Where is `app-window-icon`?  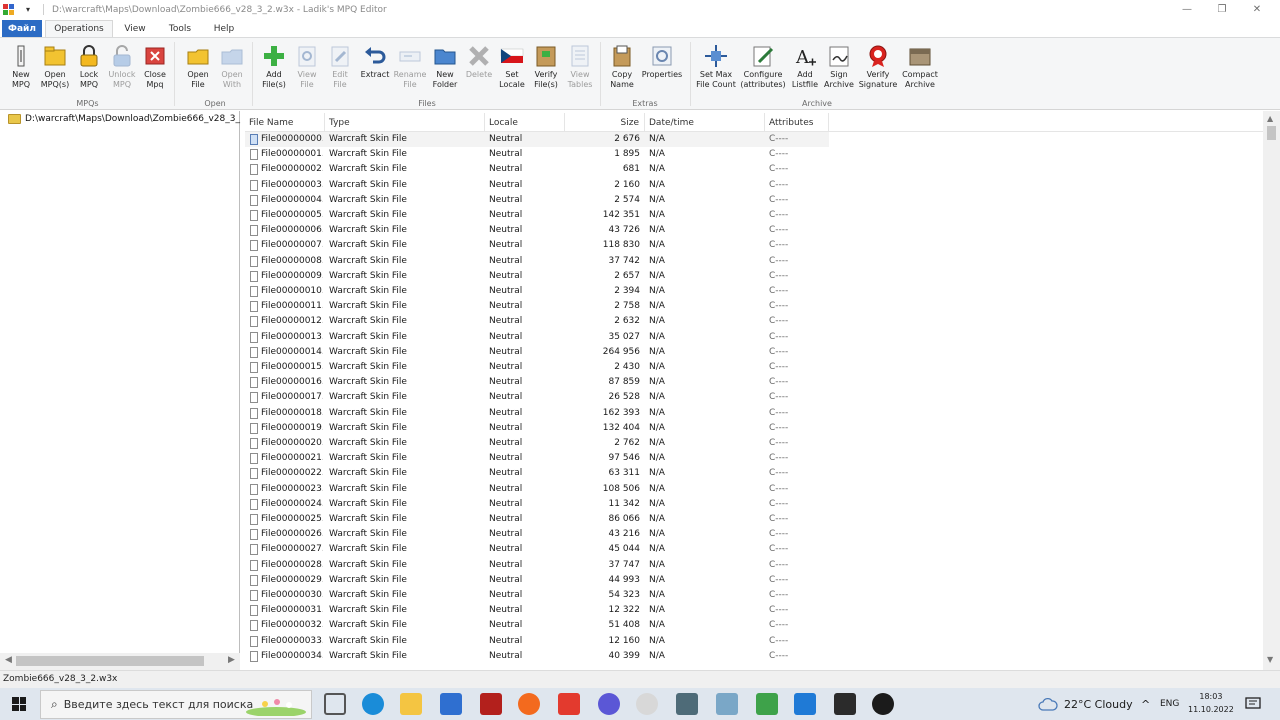 app-window-icon is located at coordinates (687, 704).